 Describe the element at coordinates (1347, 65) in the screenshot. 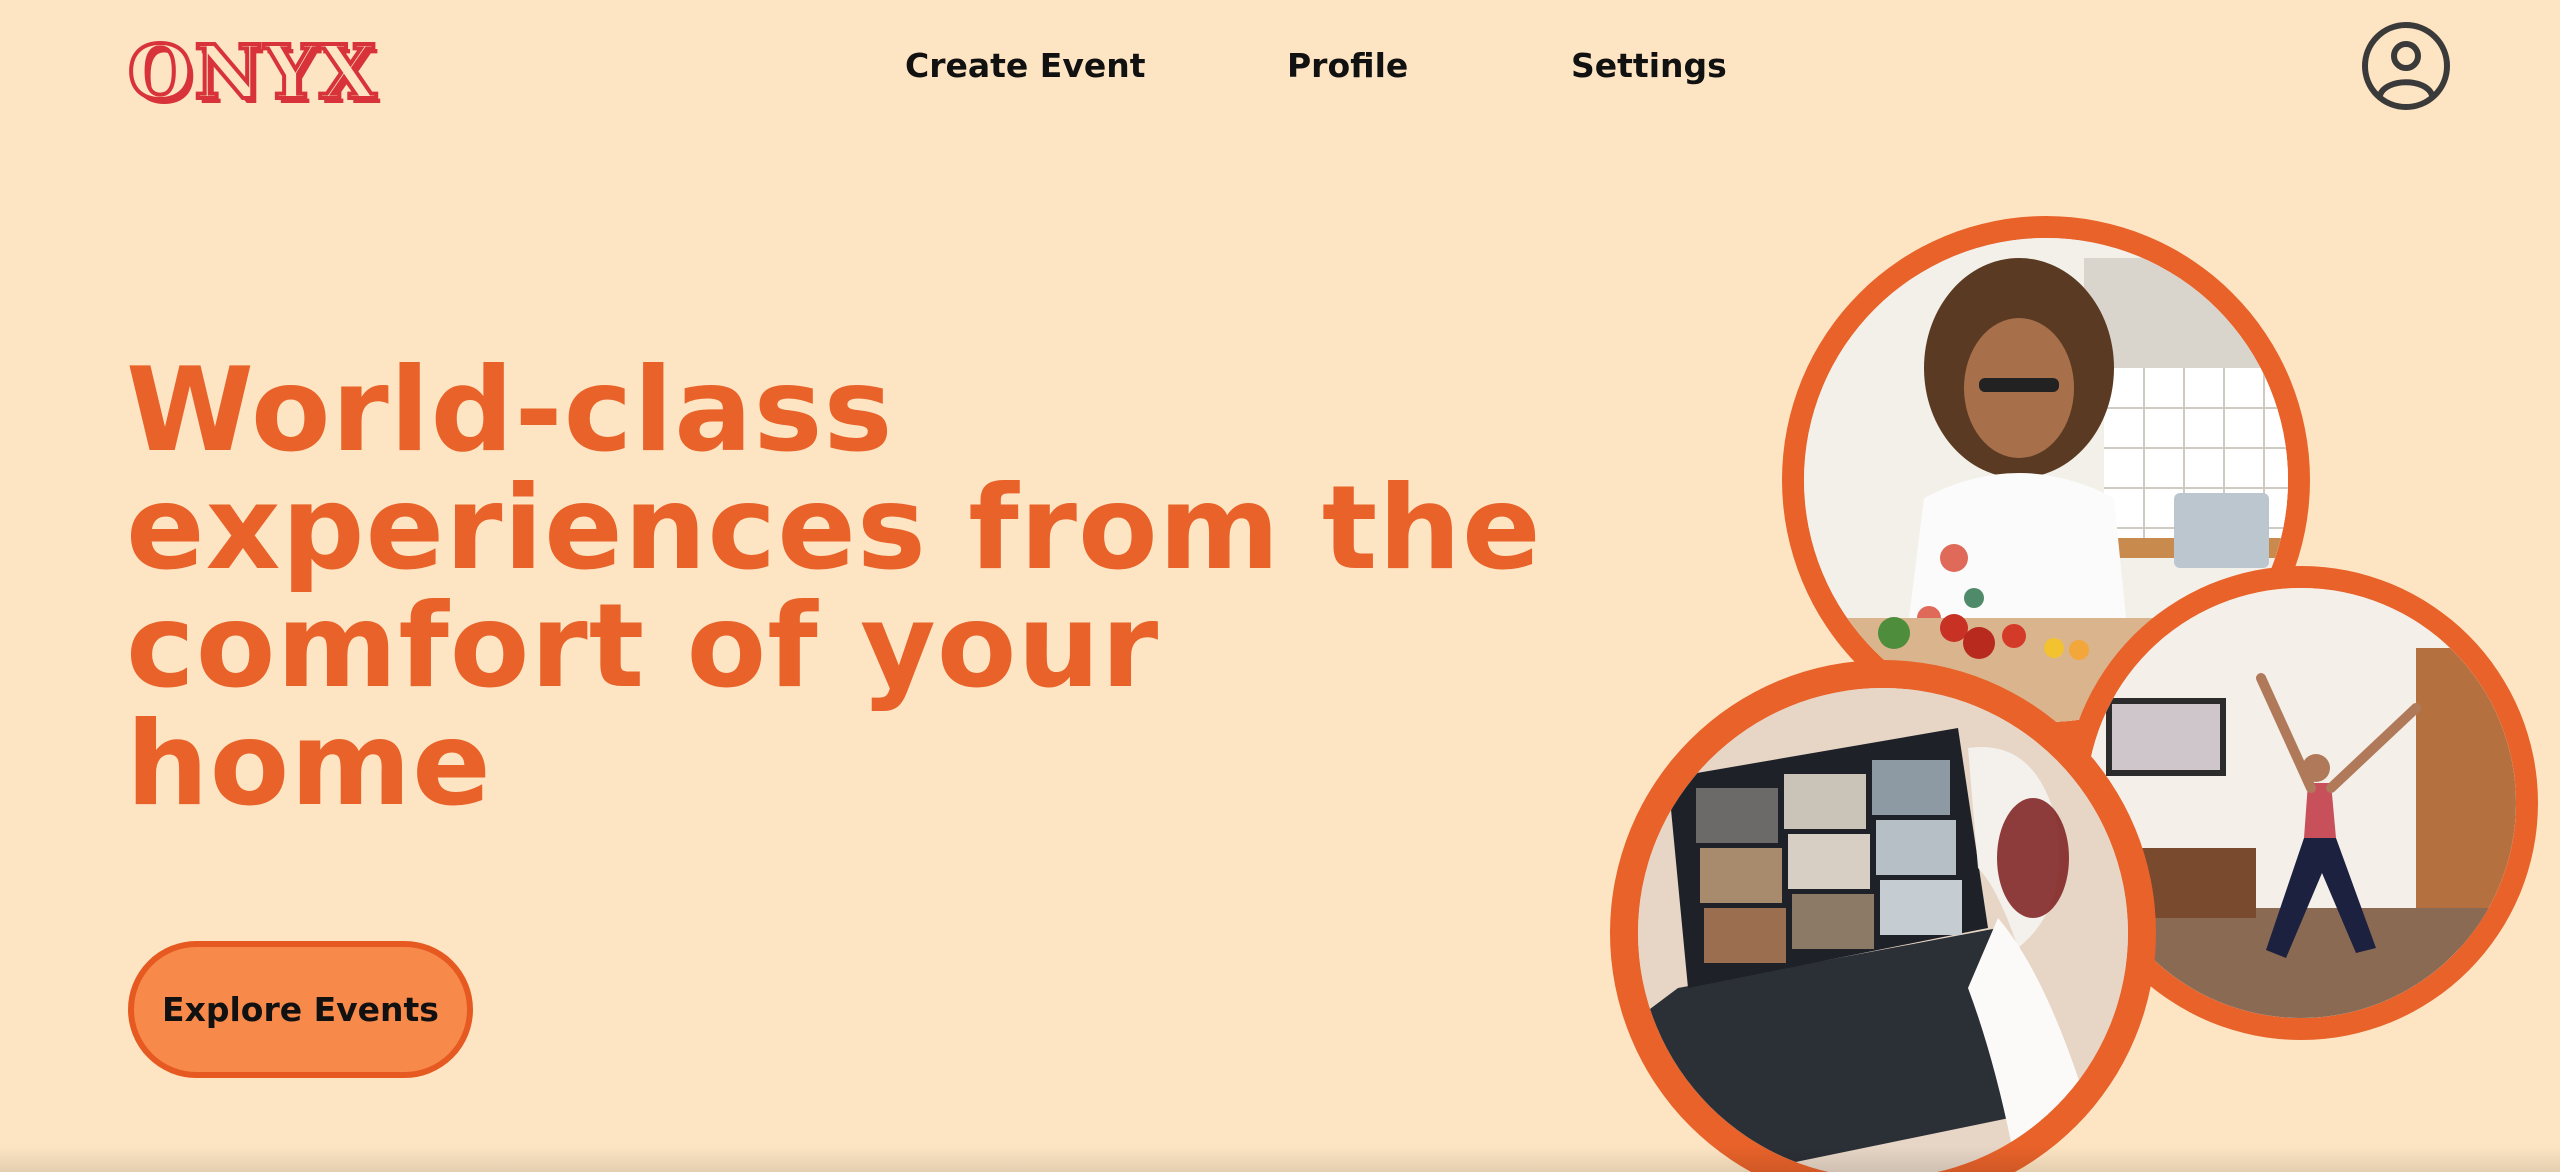

I see `nav-profile: Profile` at that location.